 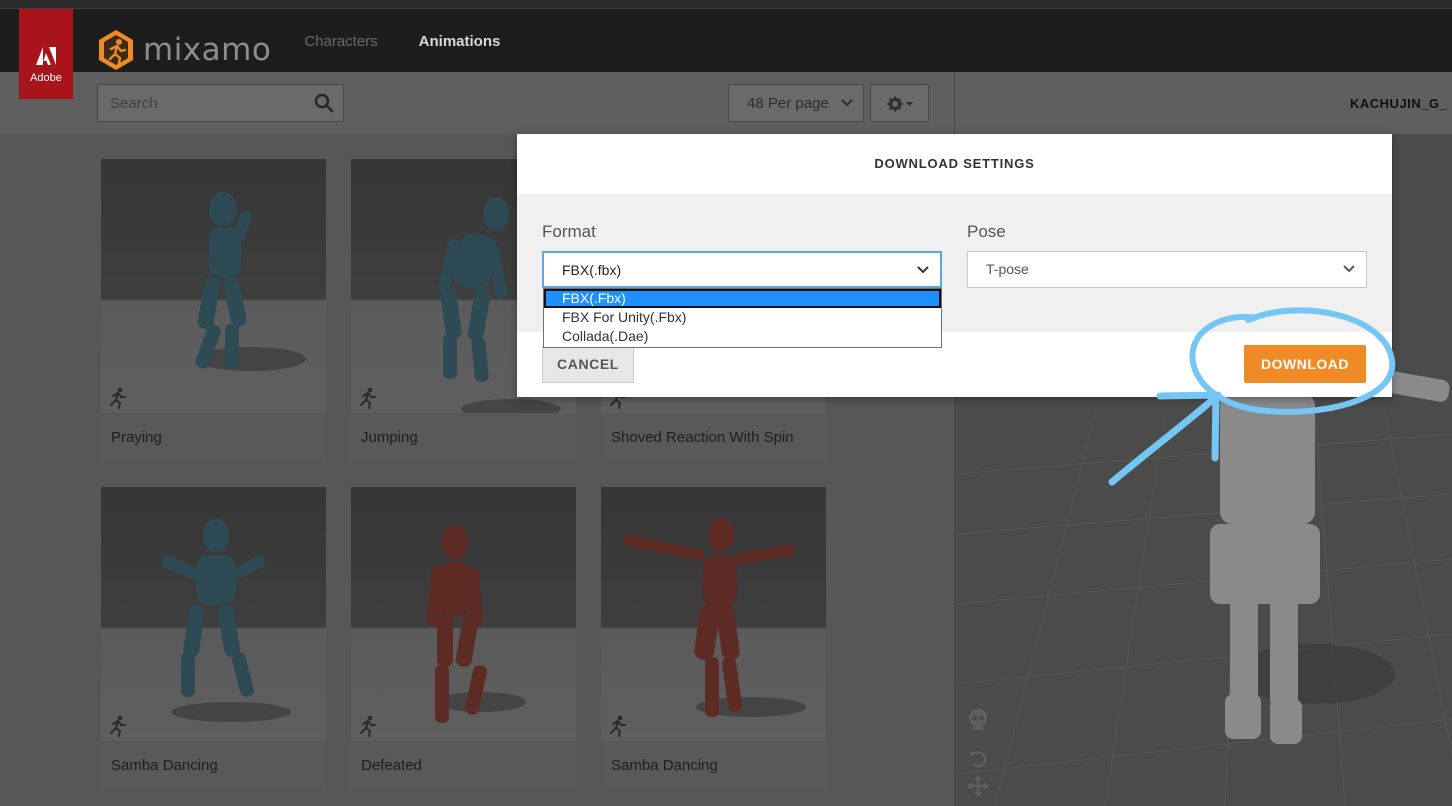 What do you see at coordinates (1167, 269) in the screenshot?
I see `pose-select: T-pose` at bounding box center [1167, 269].